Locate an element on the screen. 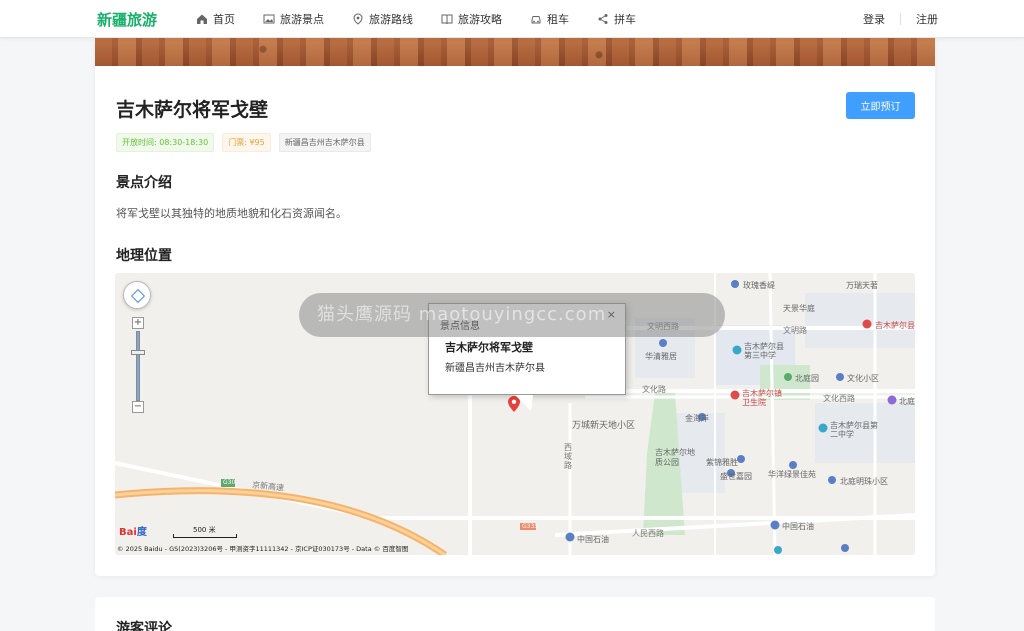  ticket-price-tag: 门票: ¥95 is located at coordinates (246, 142).